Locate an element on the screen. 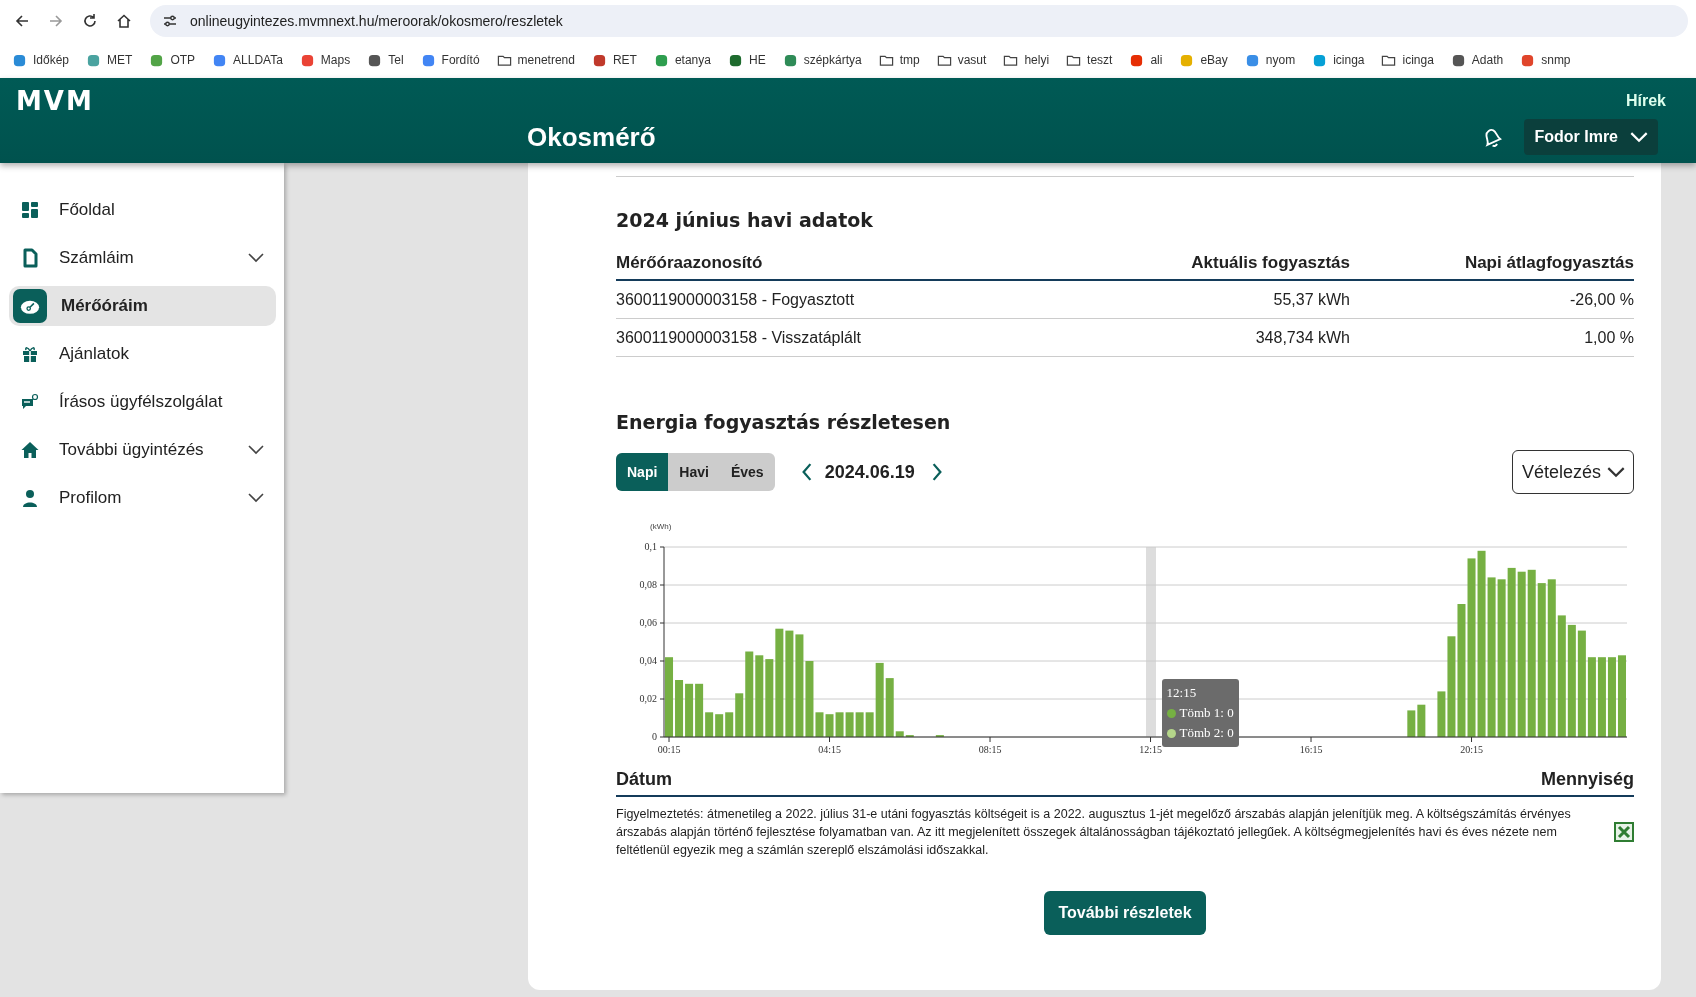  x-tick-label: 12:15 is located at coordinates (1150, 749).